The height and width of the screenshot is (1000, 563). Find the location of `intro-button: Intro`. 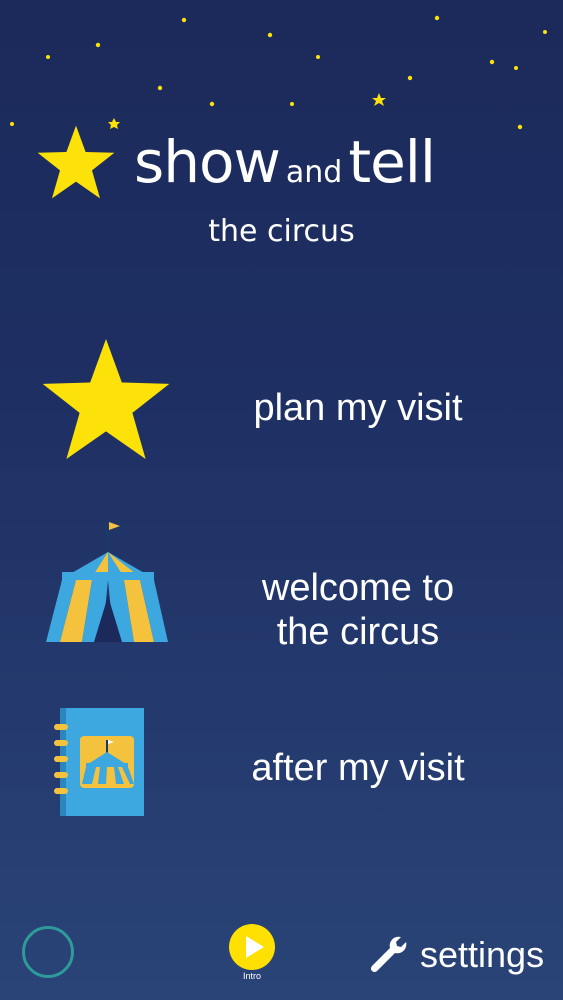

intro-button: Intro is located at coordinates (252, 955).